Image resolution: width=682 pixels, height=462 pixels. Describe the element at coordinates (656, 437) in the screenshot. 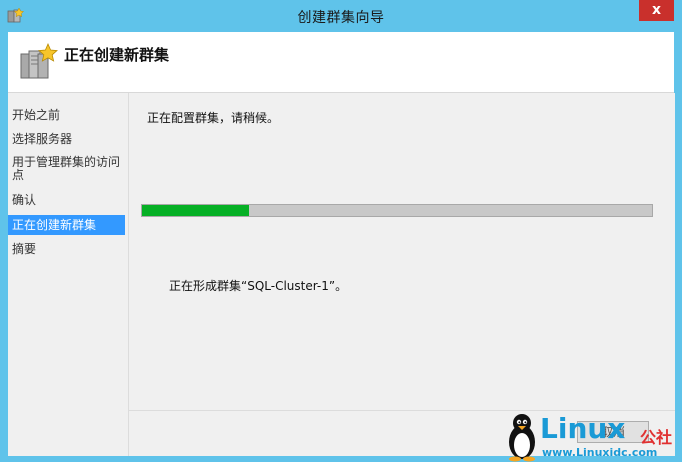

I see `watermark-suffix: 公社` at that location.